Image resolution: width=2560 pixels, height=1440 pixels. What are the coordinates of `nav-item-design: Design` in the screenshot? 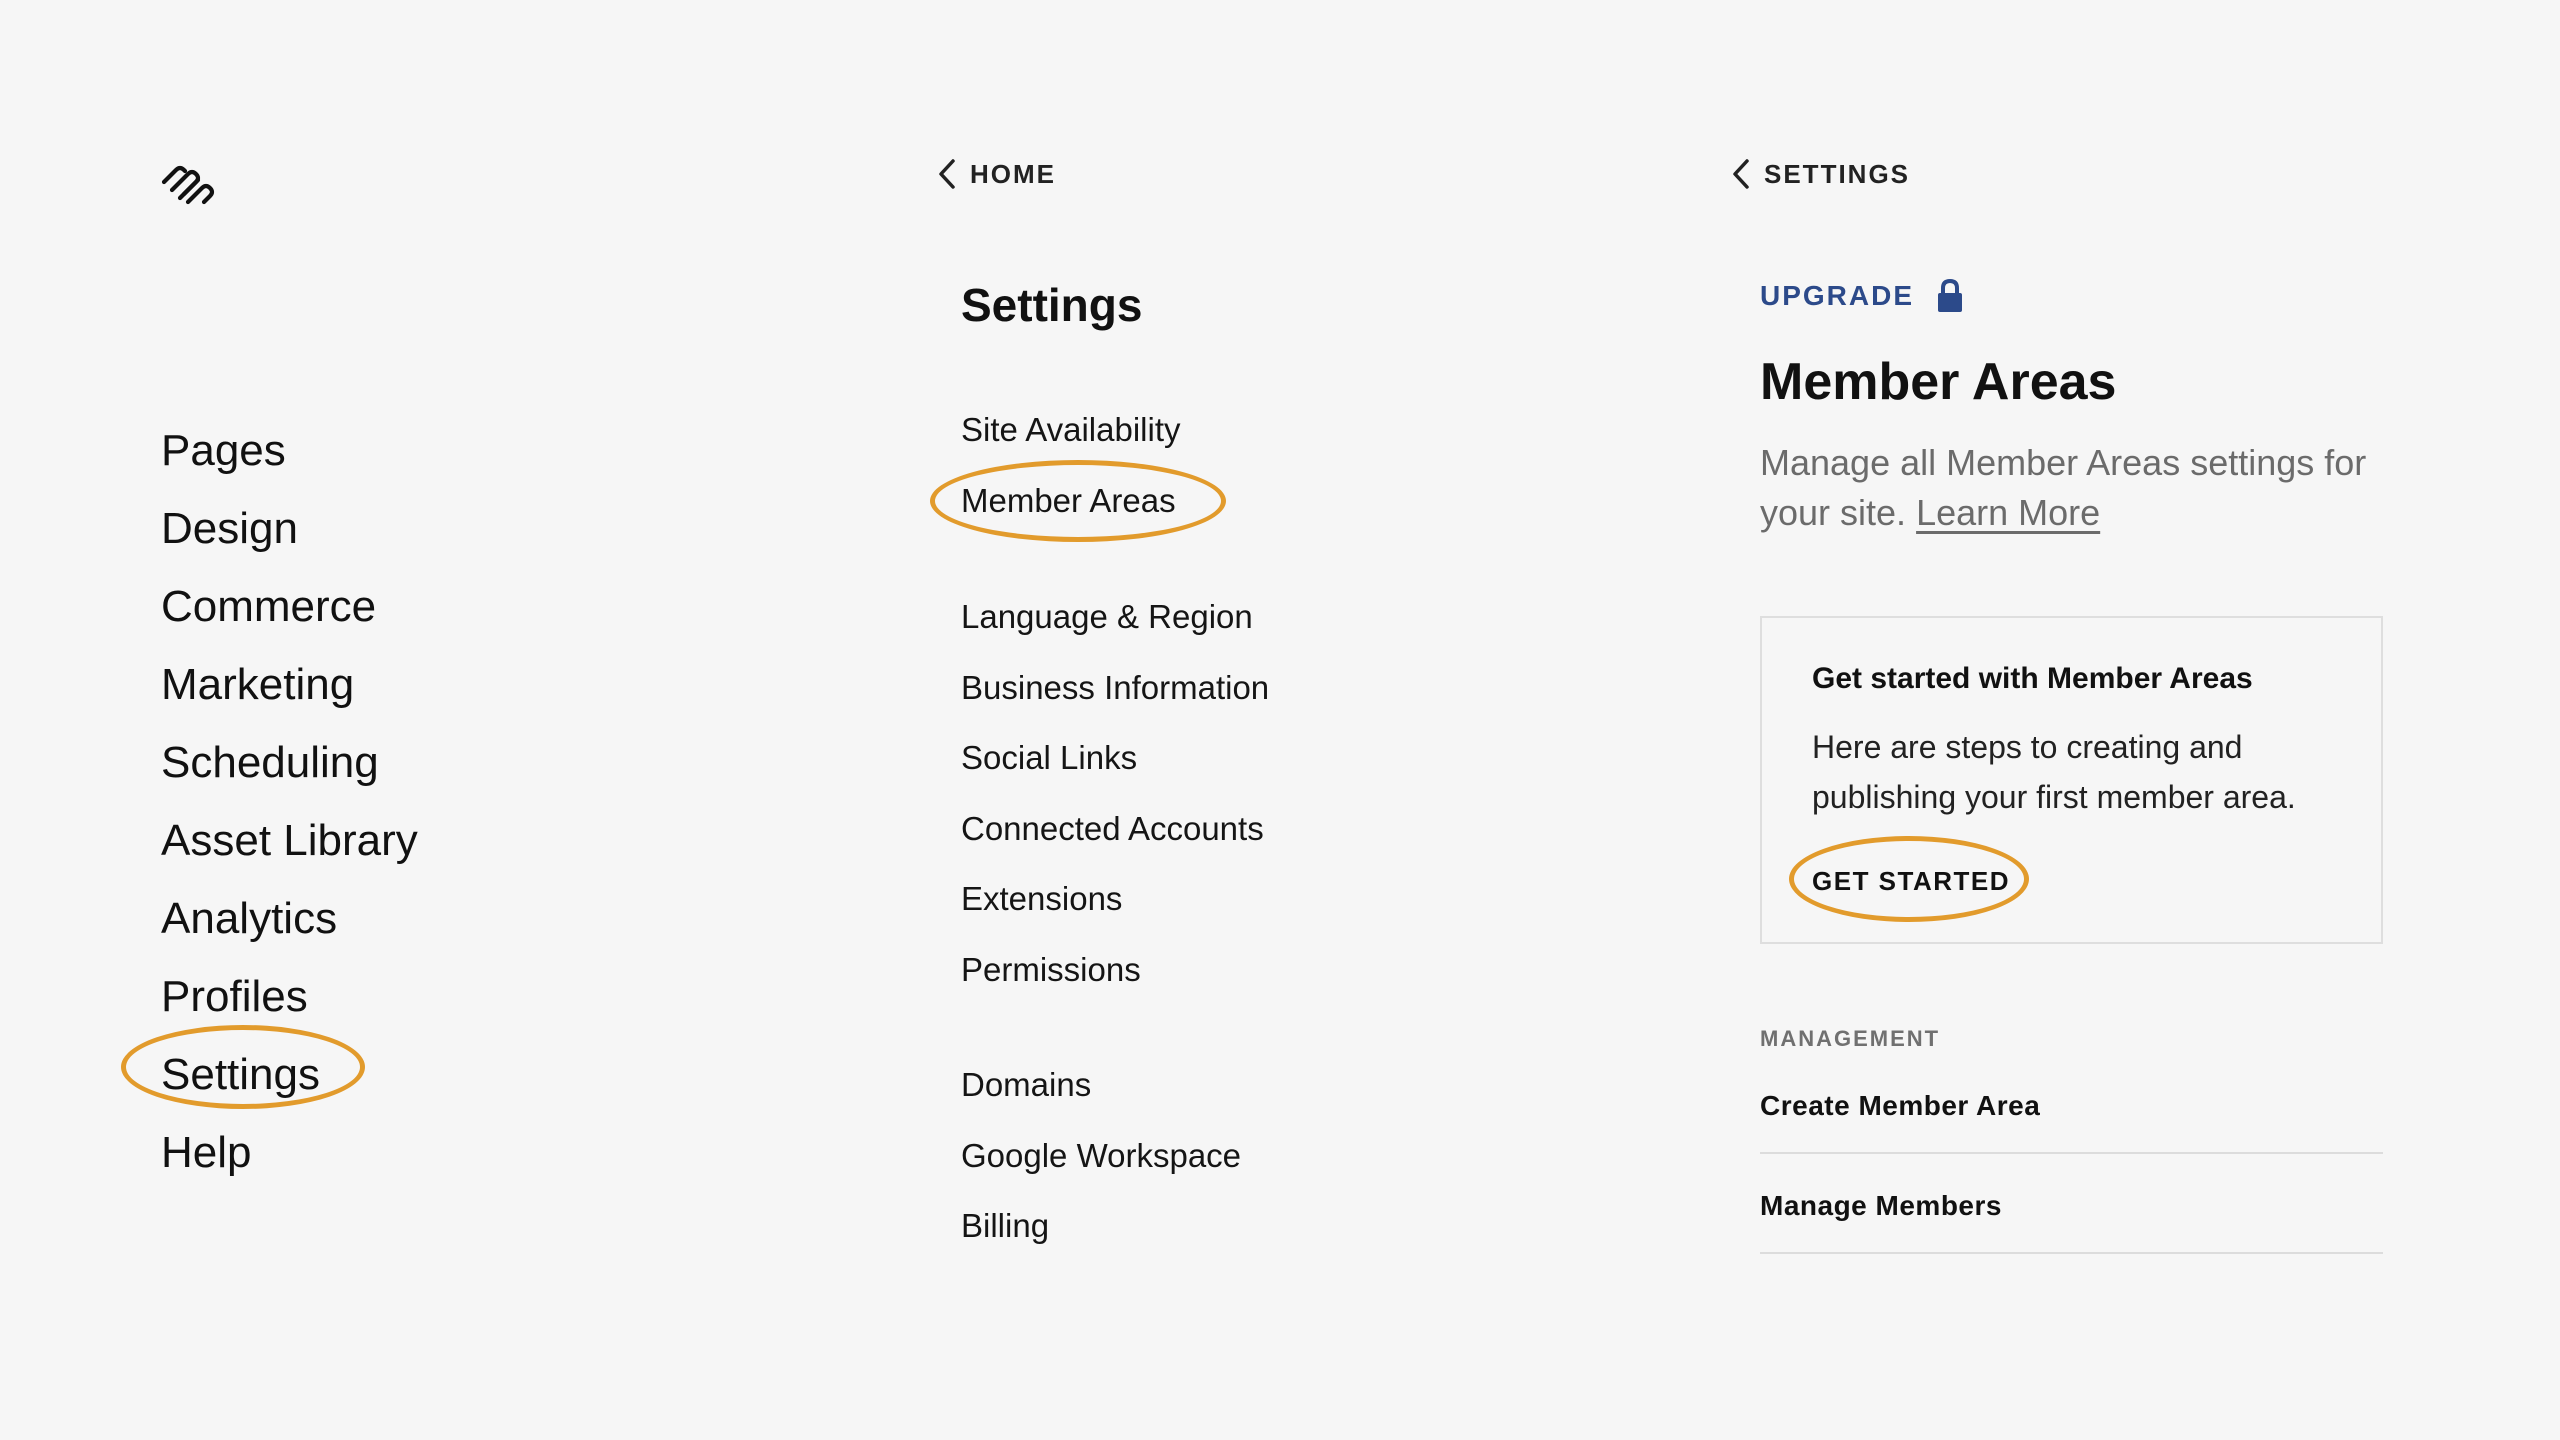 It's located at (289, 529).